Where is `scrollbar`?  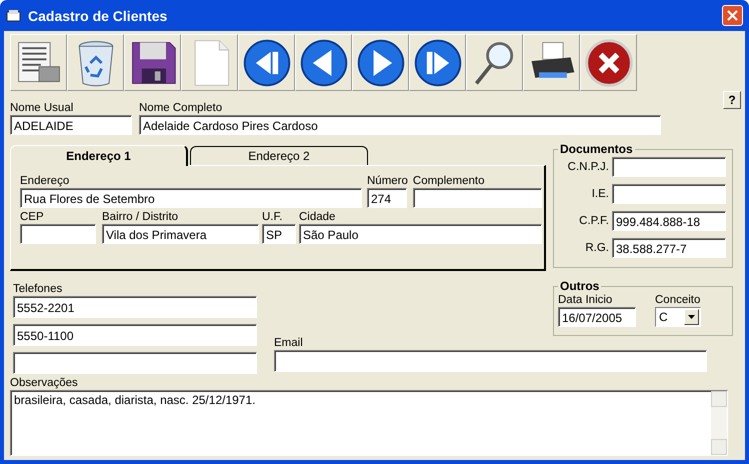
scrollbar is located at coordinates (719, 423).